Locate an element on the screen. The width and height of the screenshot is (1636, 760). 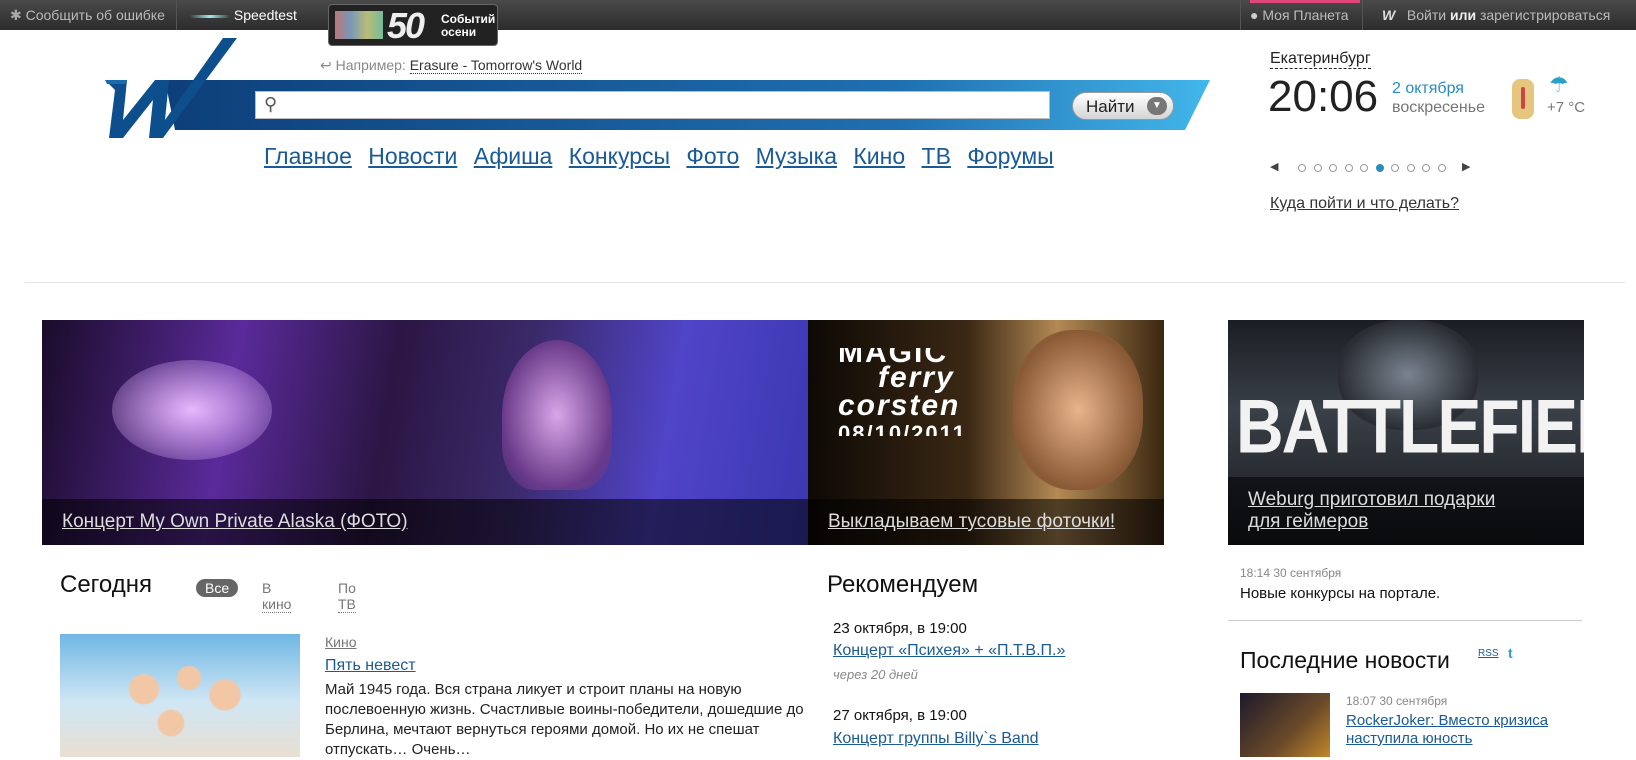
header-divider is located at coordinates (825, 282).